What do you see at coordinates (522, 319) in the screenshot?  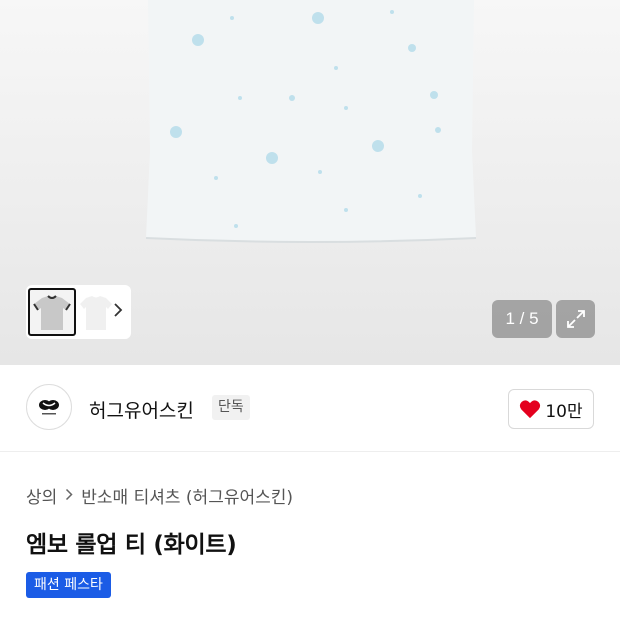 I see `image-counter: 1 / 5` at bounding box center [522, 319].